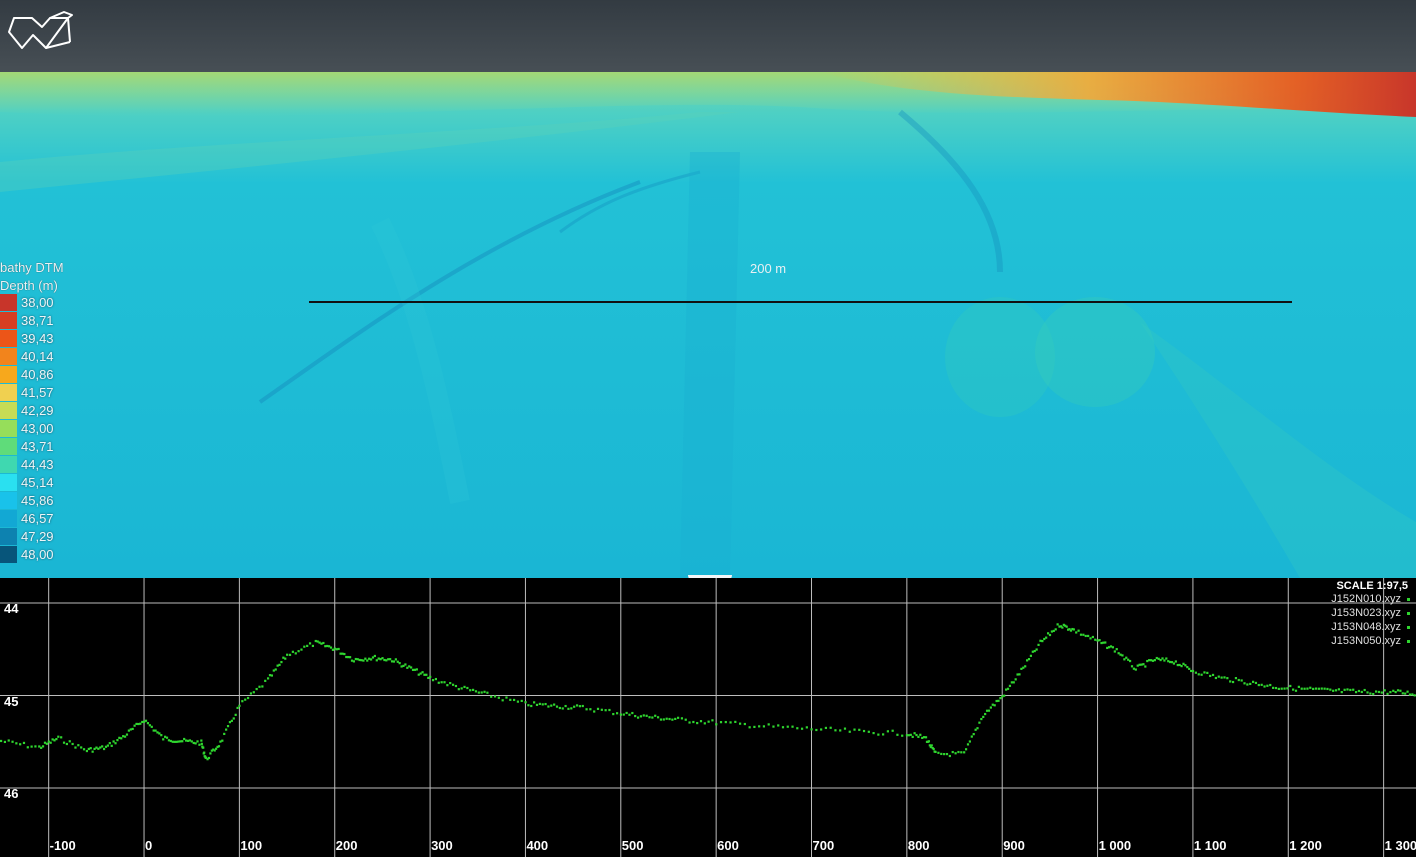  What do you see at coordinates (8, 302) in the screenshot?
I see `legend-swatch` at bounding box center [8, 302].